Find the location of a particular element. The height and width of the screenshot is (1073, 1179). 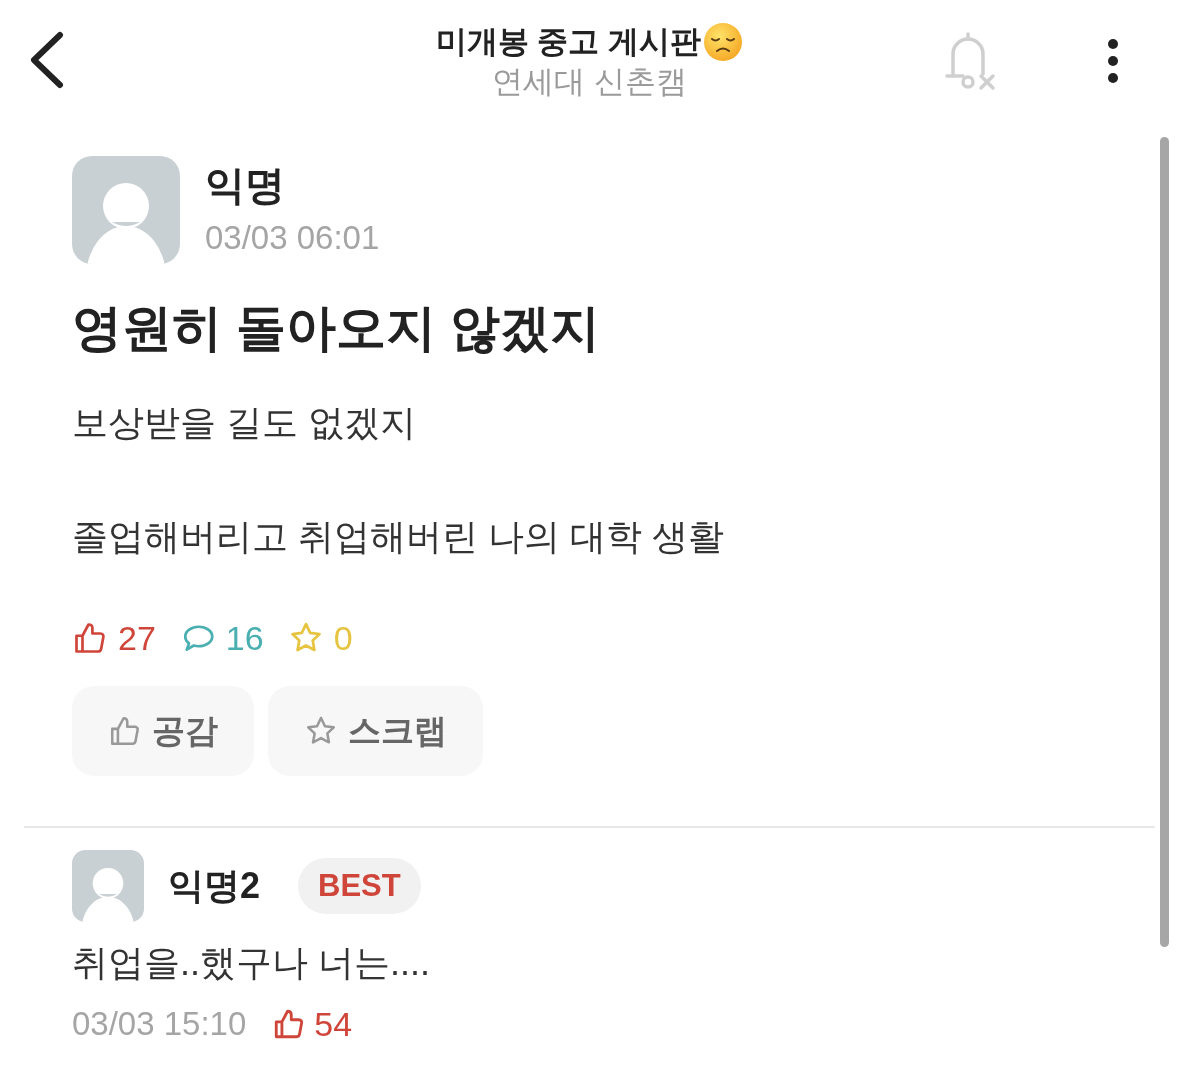

comment-author: 익명2 is located at coordinates (214, 886).